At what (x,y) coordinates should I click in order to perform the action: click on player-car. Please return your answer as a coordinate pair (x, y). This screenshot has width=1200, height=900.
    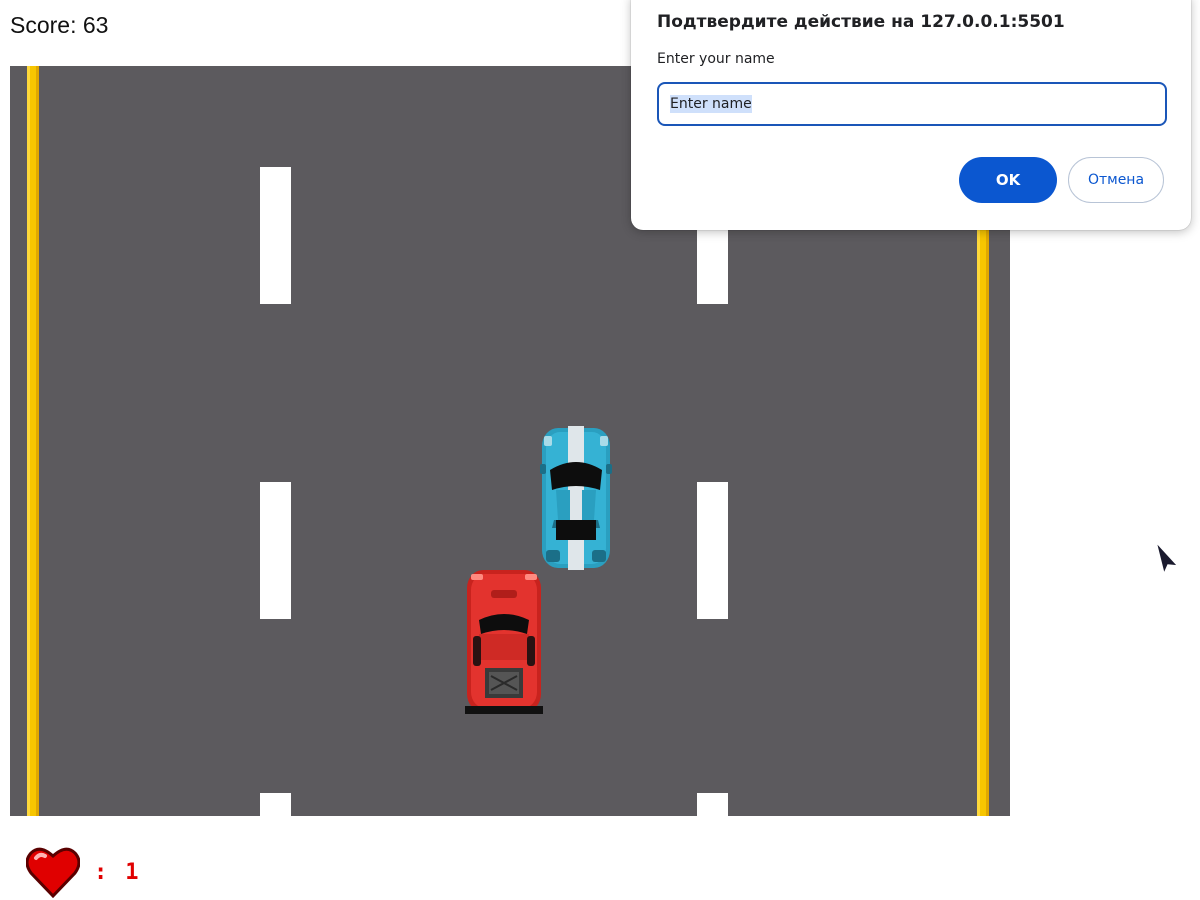
    Looking at the image, I should click on (504, 642).